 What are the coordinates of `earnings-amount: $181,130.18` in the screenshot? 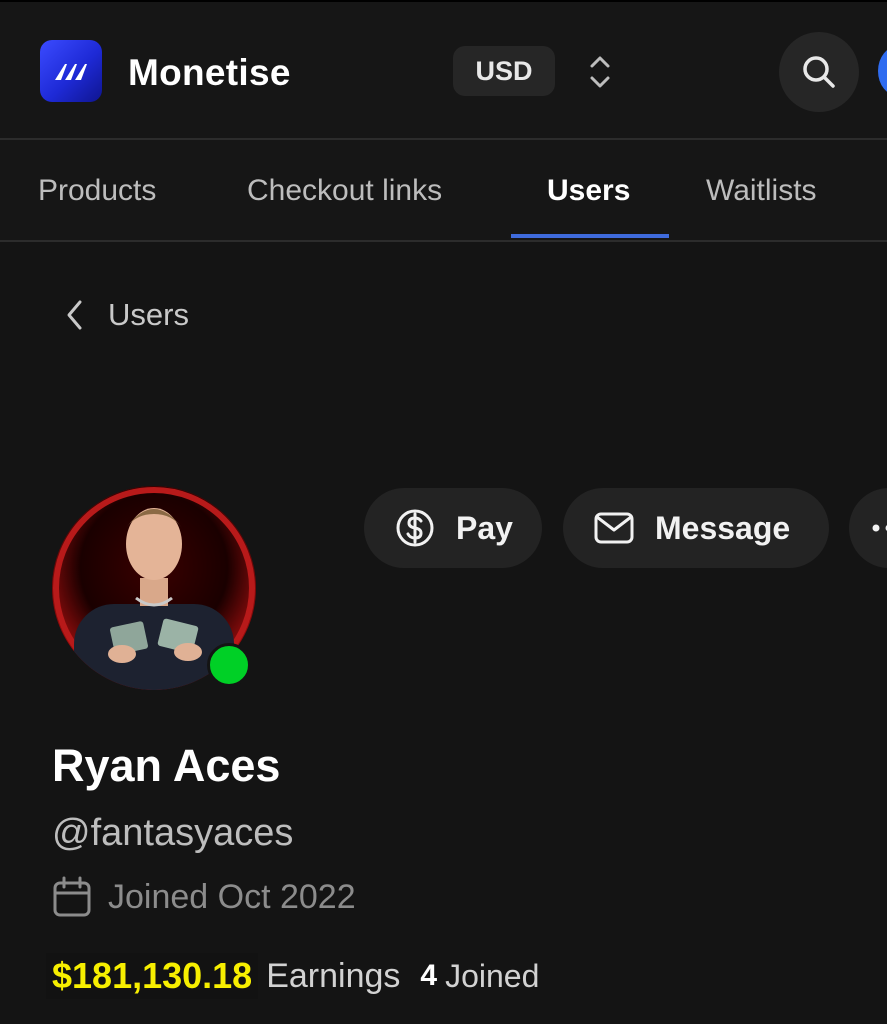 It's located at (152, 976).